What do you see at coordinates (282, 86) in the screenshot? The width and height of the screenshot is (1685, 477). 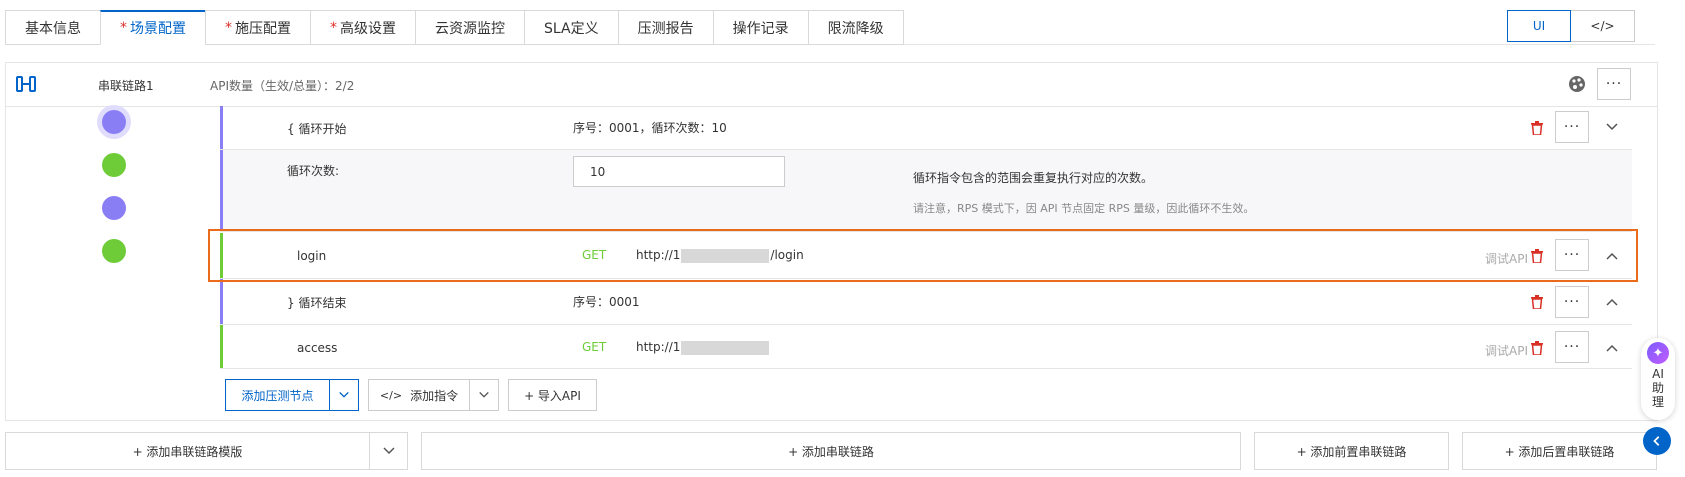 I see `api-count: API数量（生效/总量）：2/2` at bounding box center [282, 86].